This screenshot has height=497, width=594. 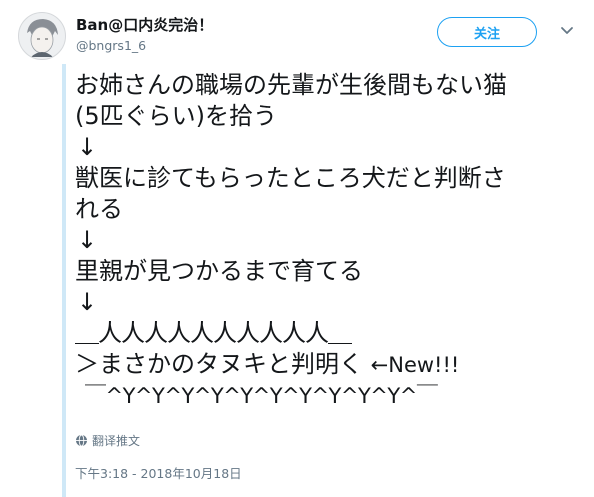 I want to click on tweet-line: 獣医に診てもらったところ犬だと判断さ, so click(x=290, y=178).